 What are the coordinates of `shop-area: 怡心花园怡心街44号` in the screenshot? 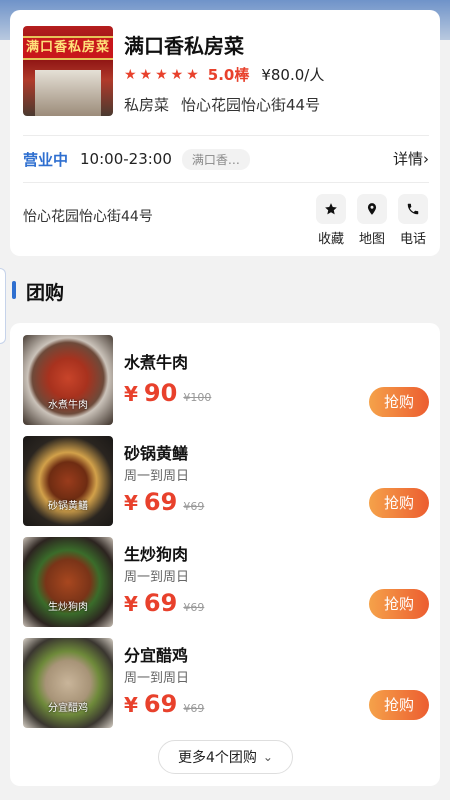 It's located at (251, 105).